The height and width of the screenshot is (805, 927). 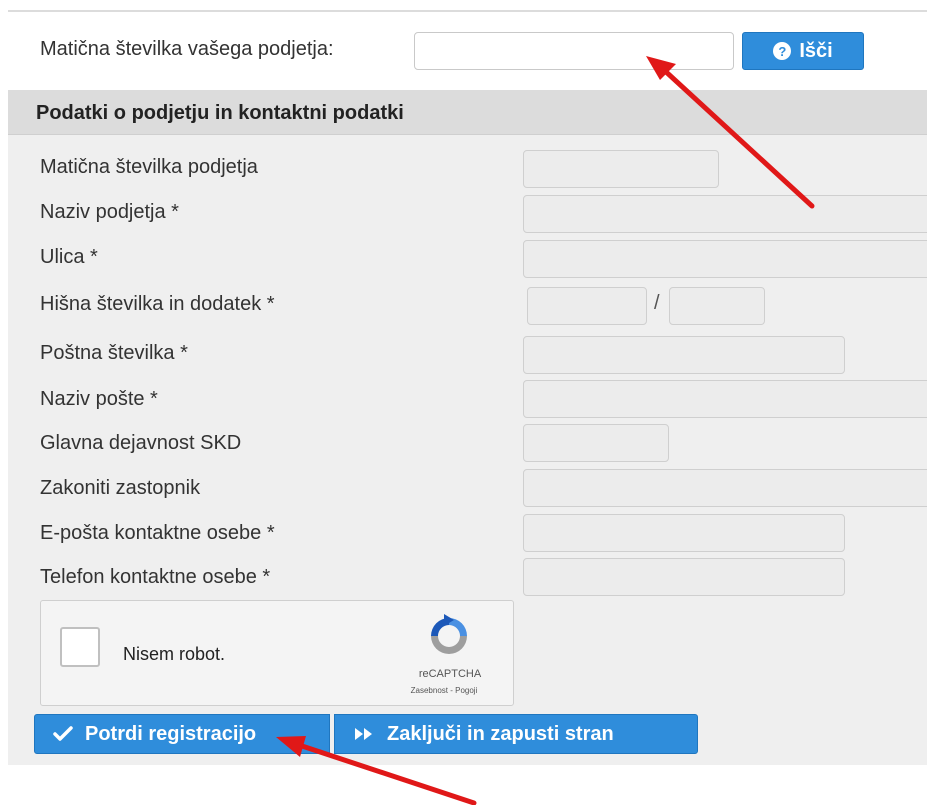 I want to click on recaptcha-label: Nisem robot., so click(x=174, y=654).